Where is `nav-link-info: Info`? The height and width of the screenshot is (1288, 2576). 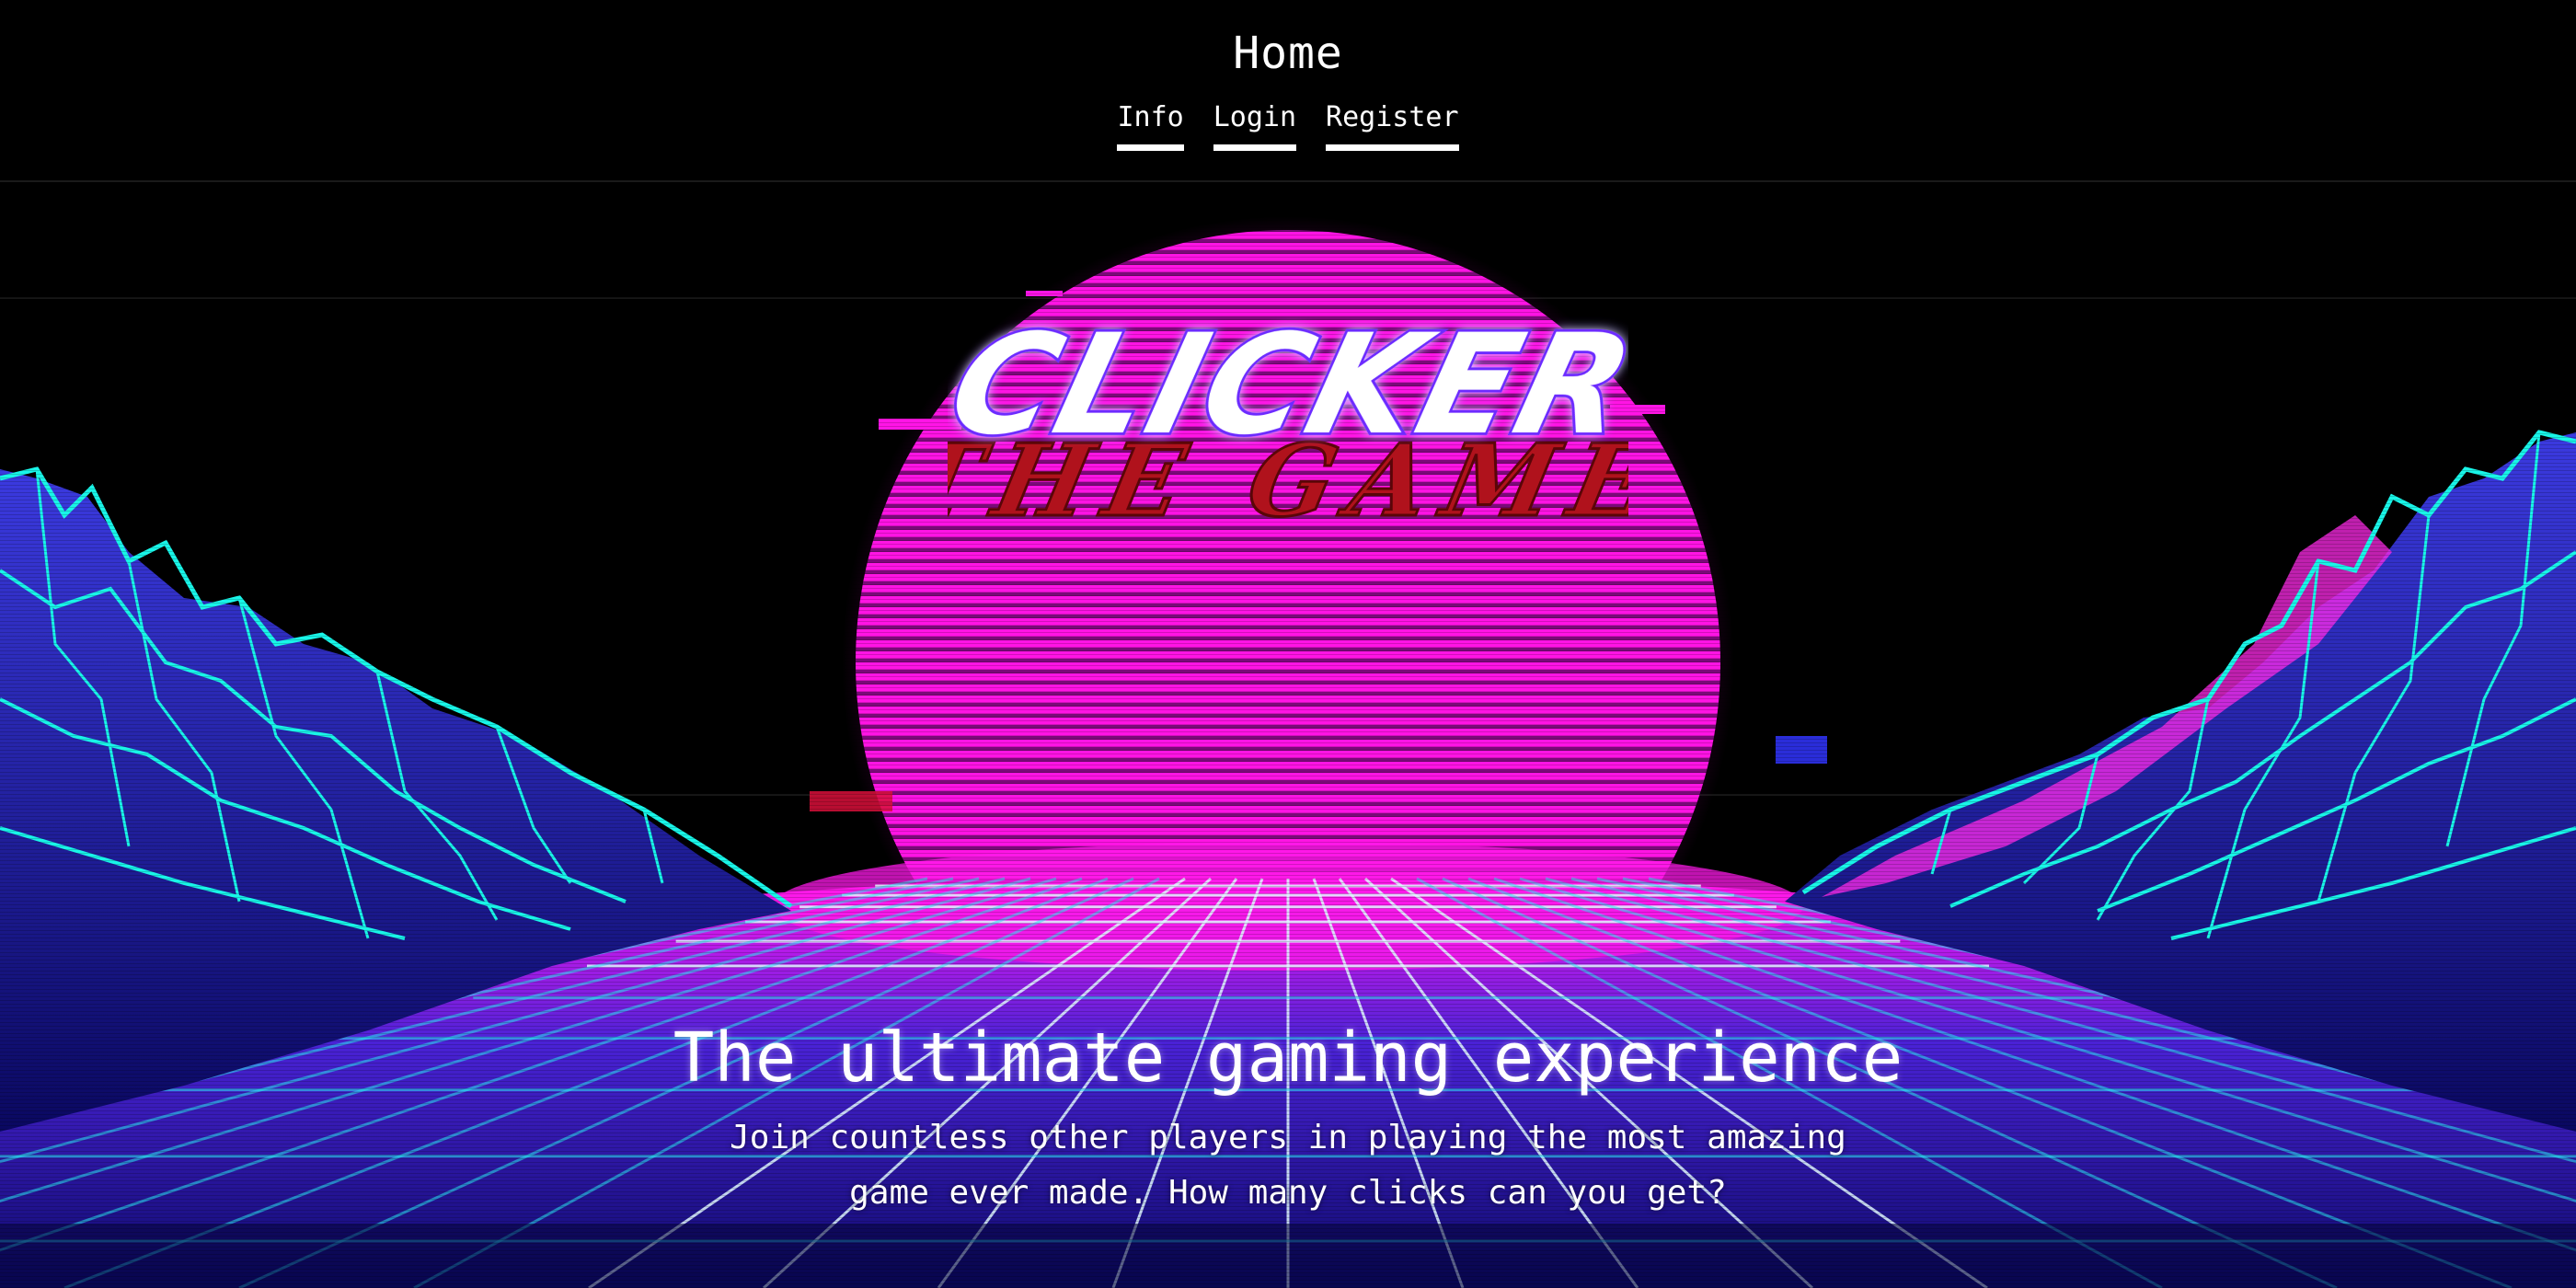
nav-link-info: Info is located at coordinates (1150, 126).